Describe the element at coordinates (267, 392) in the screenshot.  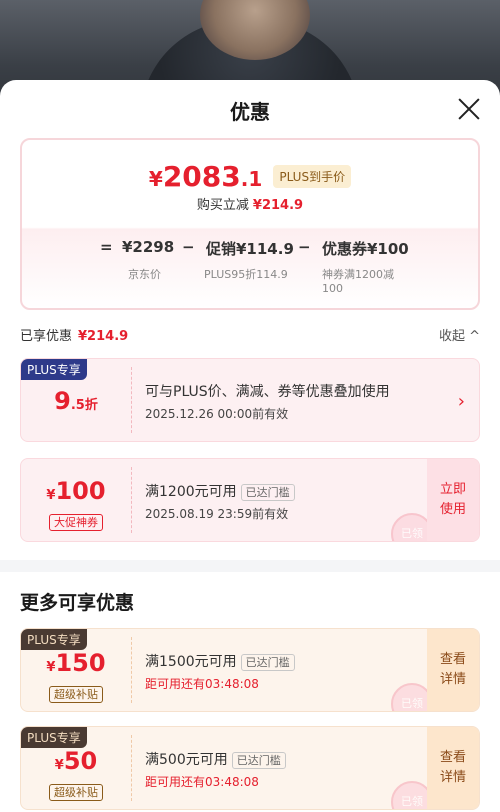
I see `card-description: 可与PLUS价、满减、券等优惠叠加使用` at that location.